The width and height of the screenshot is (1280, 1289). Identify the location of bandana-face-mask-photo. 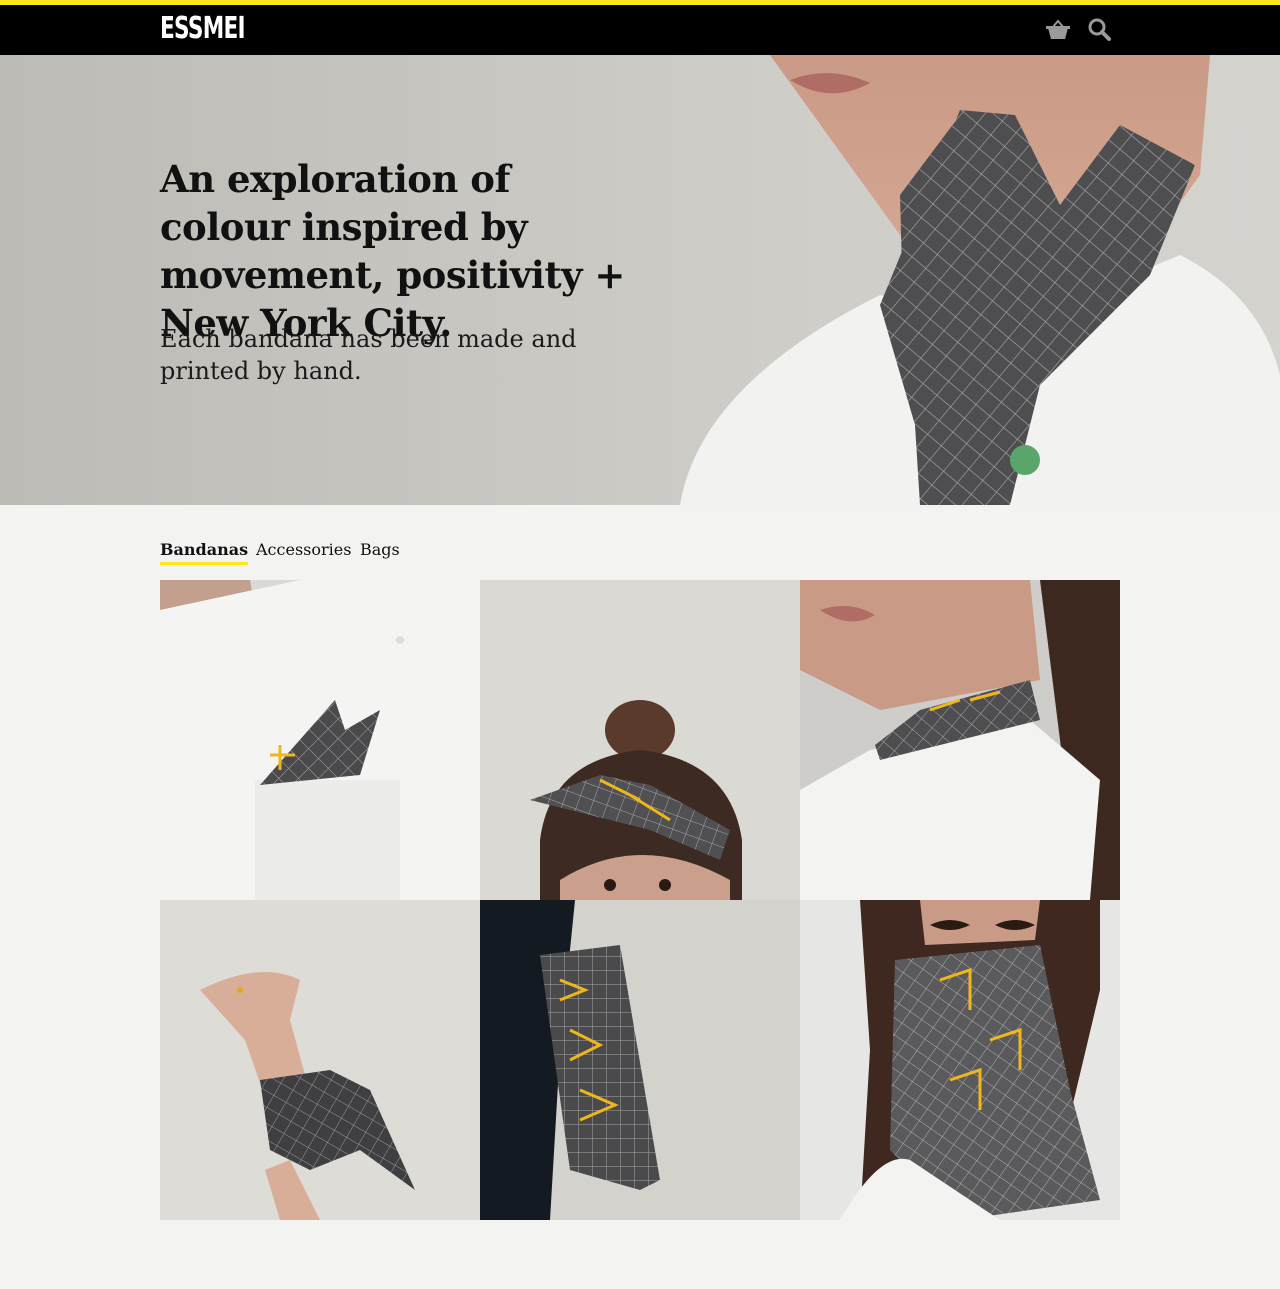
(960, 1060).